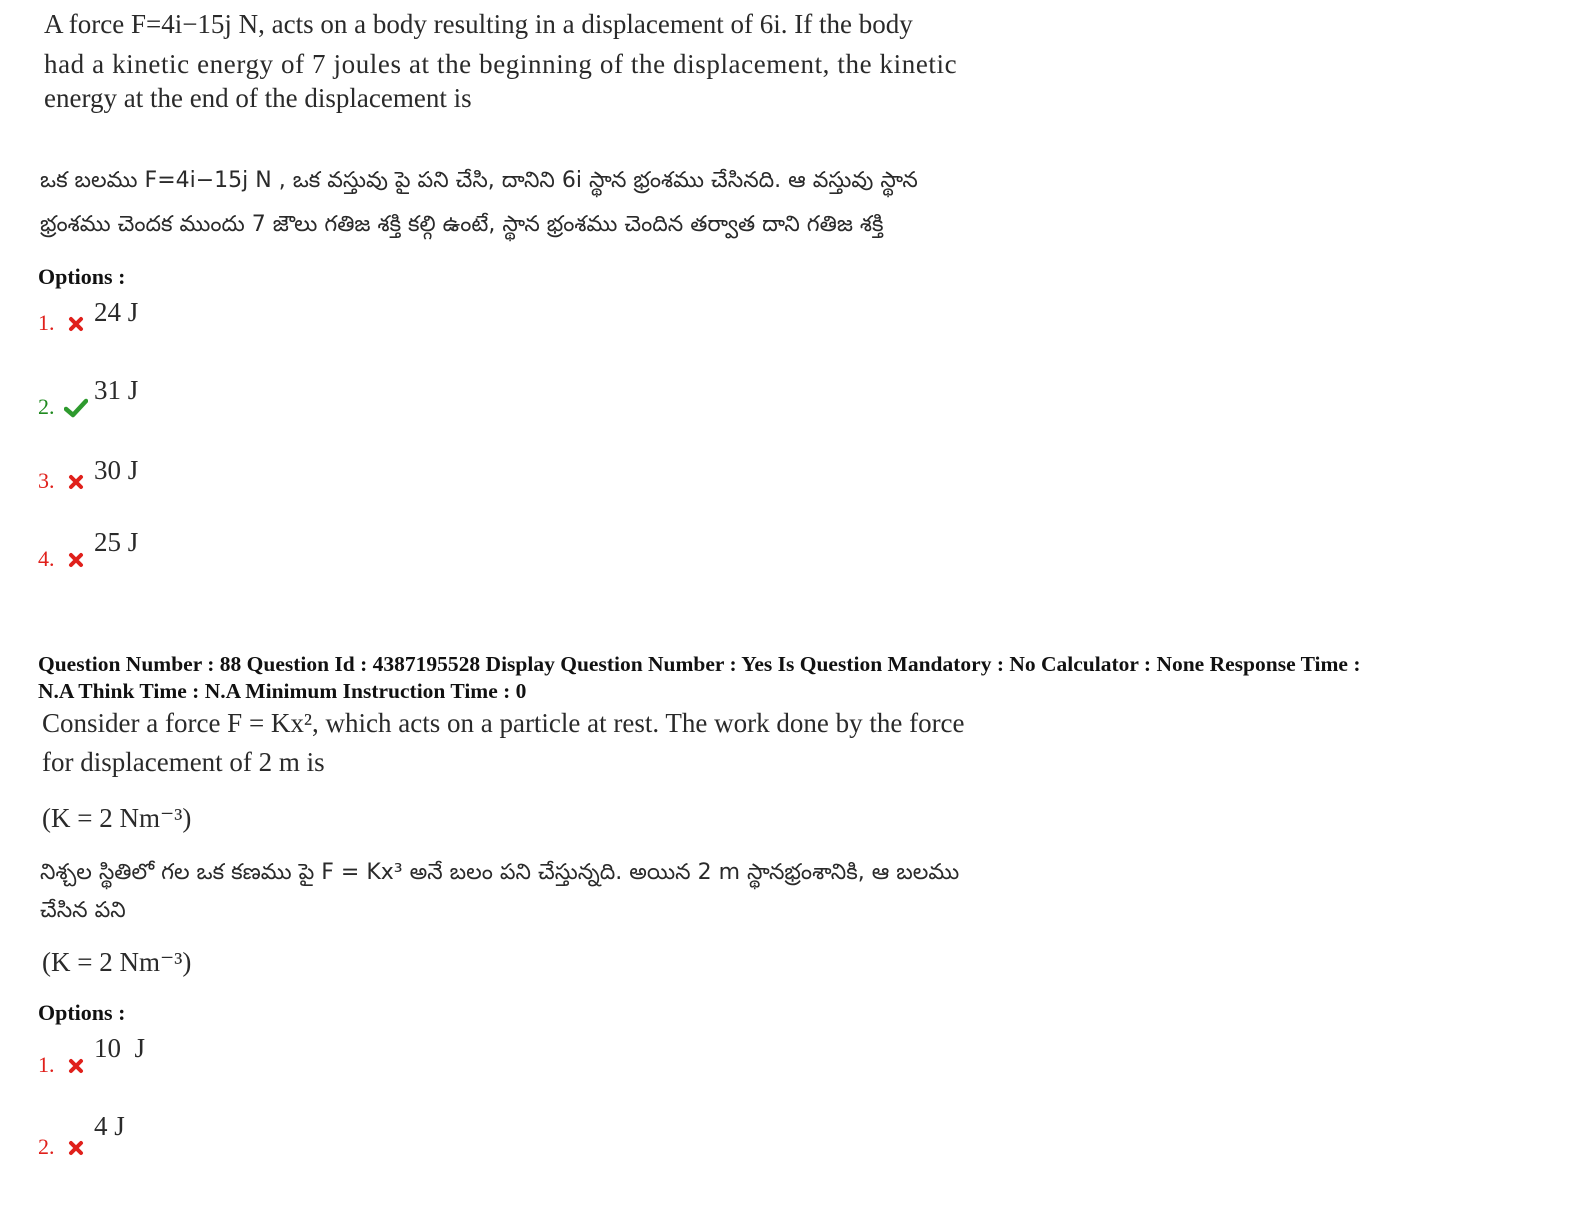 Image resolution: width=1584 pixels, height=1224 pixels. I want to click on option-number: 3., so click(46, 480).